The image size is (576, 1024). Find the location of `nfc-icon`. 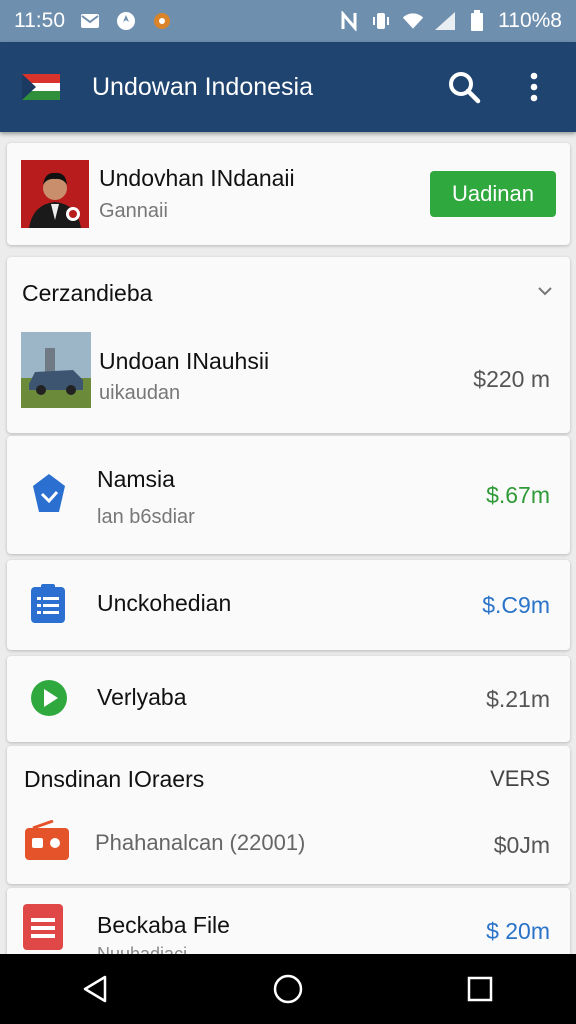

nfc-icon is located at coordinates (349, 21).